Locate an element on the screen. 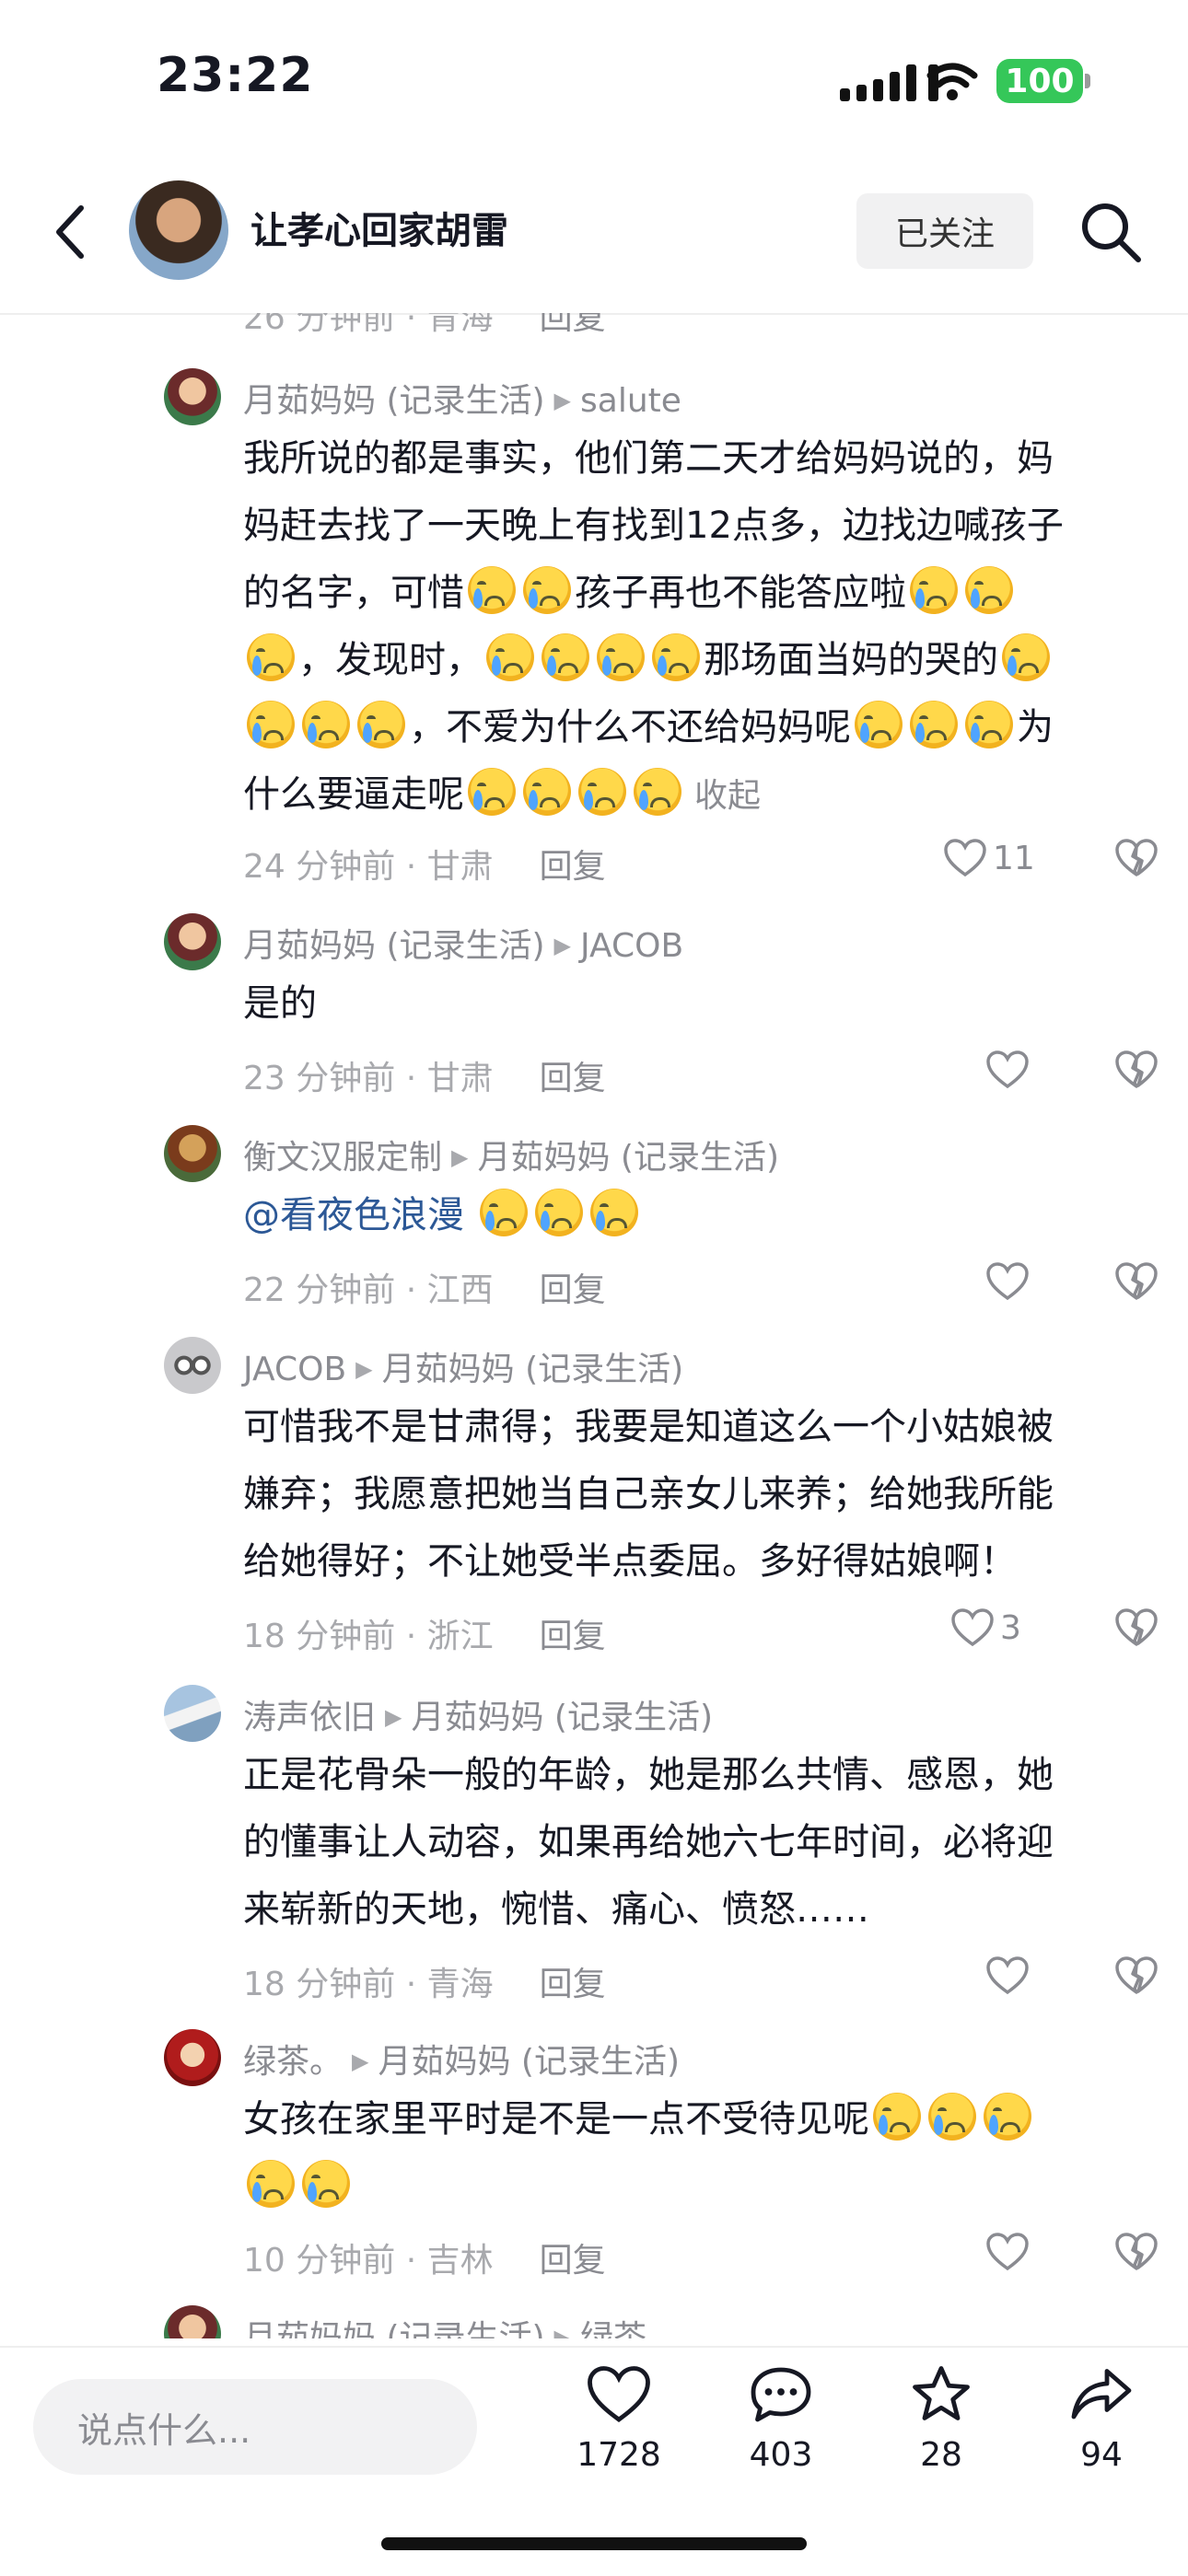 Image resolution: width=1188 pixels, height=2576 pixels. favorite-button: 28 is located at coordinates (941, 2419).